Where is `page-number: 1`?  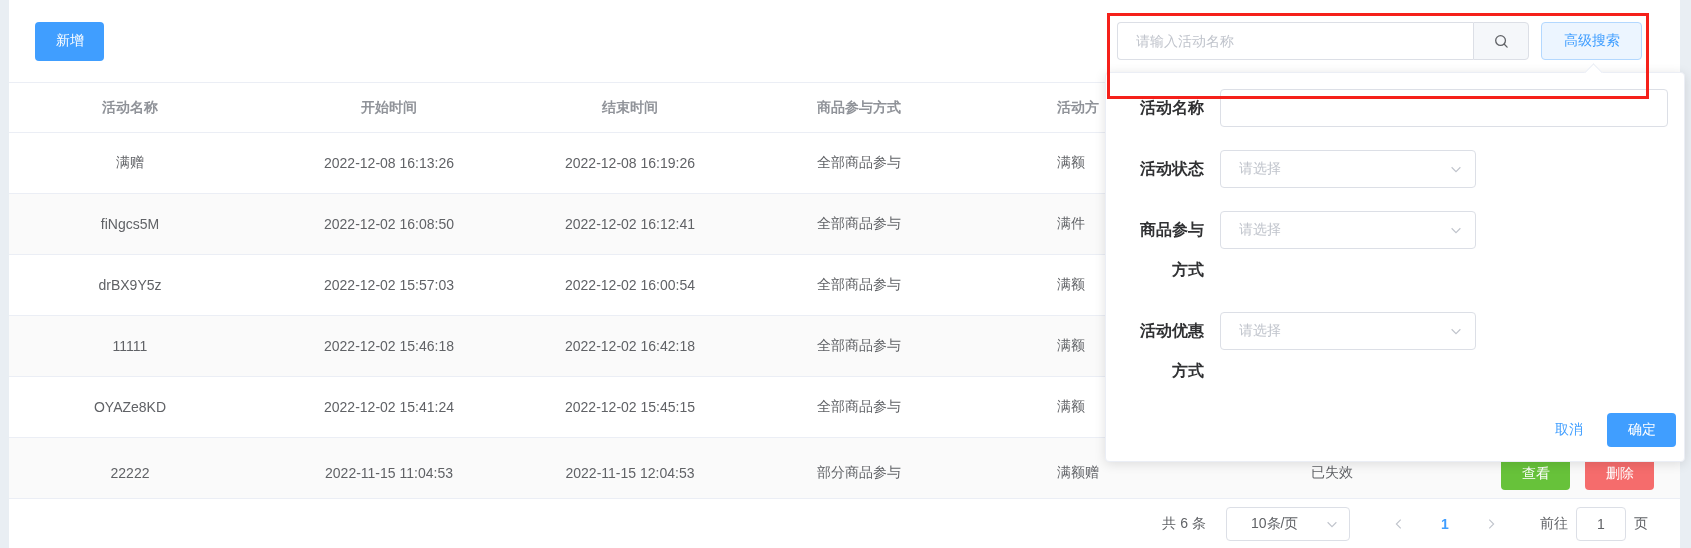 page-number: 1 is located at coordinates (1445, 524).